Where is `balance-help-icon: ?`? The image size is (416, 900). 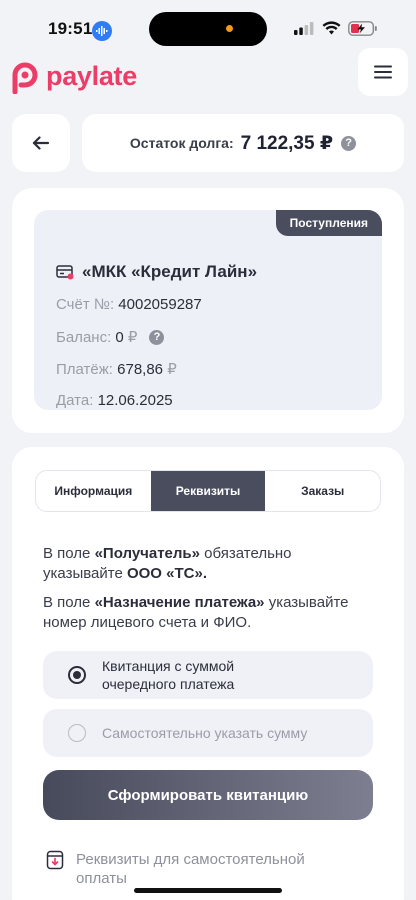 balance-help-icon: ? is located at coordinates (157, 337).